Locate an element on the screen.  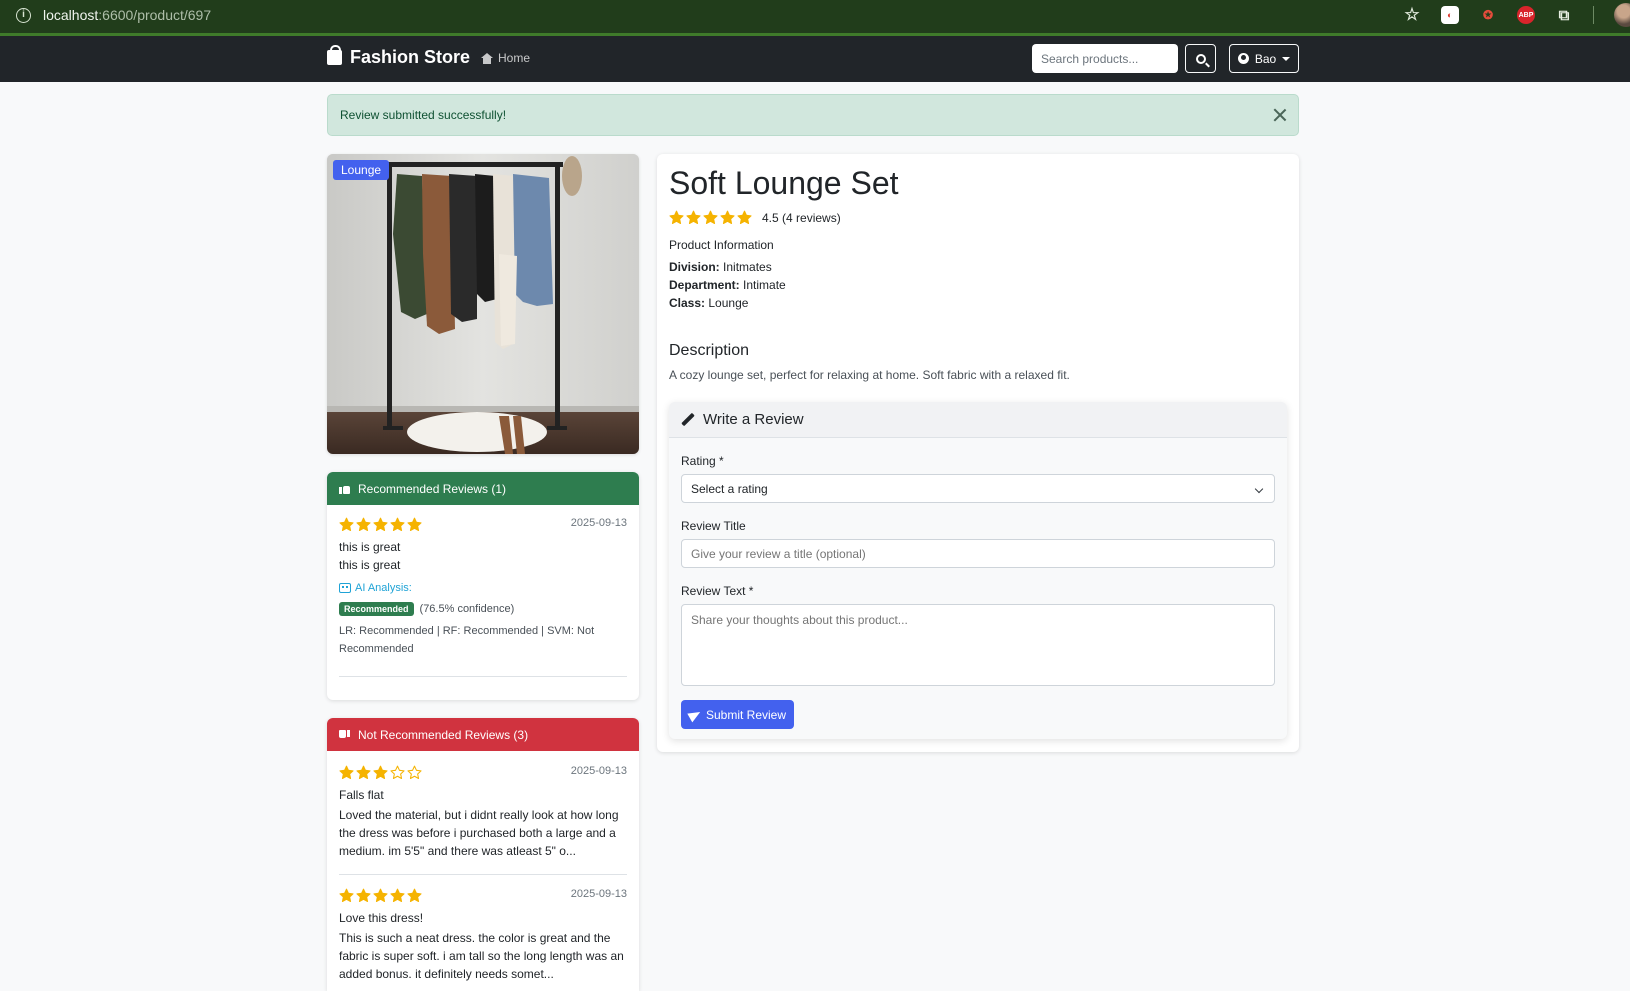
nav-home-link: Home is located at coordinates (505, 58).